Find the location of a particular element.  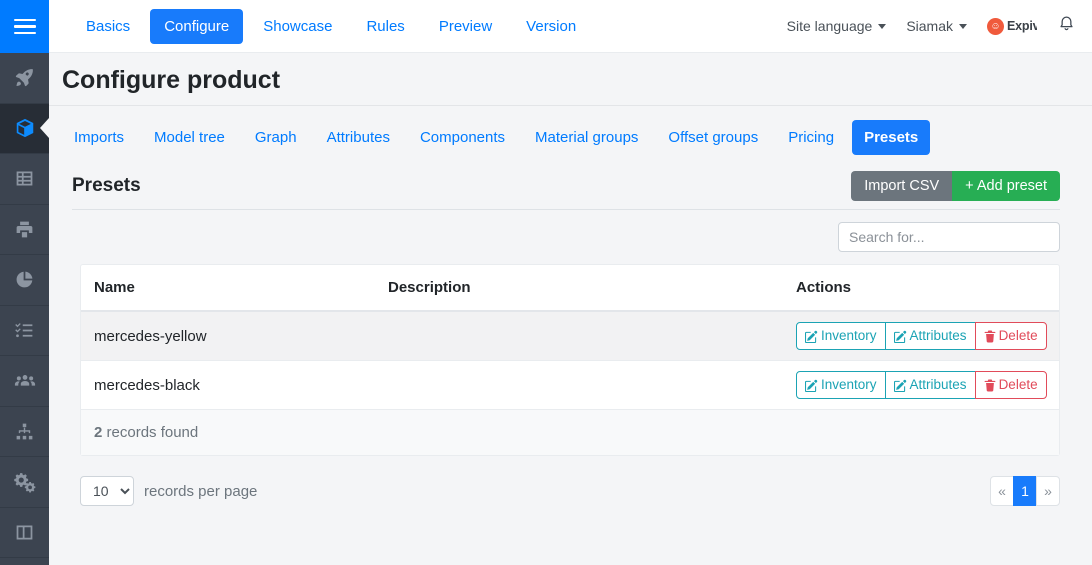

expivi-mark-icon: ☺ is located at coordinates (995, 26).